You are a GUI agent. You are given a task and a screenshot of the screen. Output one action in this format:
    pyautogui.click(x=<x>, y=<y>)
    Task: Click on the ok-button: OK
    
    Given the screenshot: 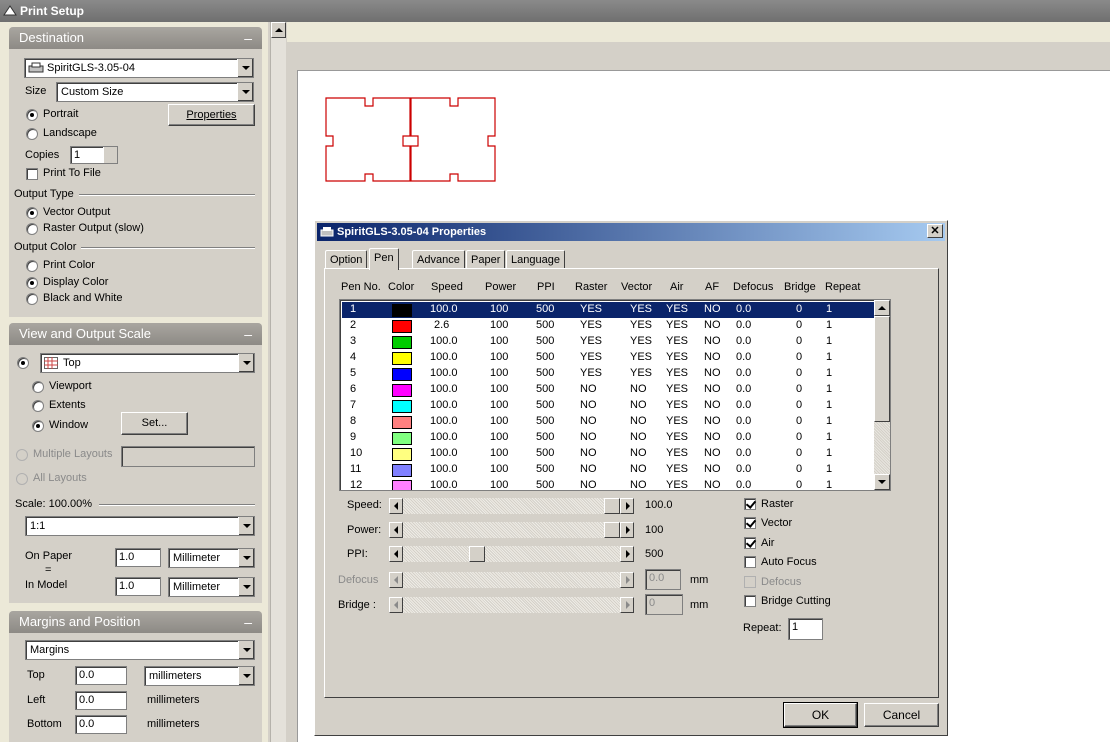 What is the action you would take?
    pyautogui.click(x=820, y=715)
    